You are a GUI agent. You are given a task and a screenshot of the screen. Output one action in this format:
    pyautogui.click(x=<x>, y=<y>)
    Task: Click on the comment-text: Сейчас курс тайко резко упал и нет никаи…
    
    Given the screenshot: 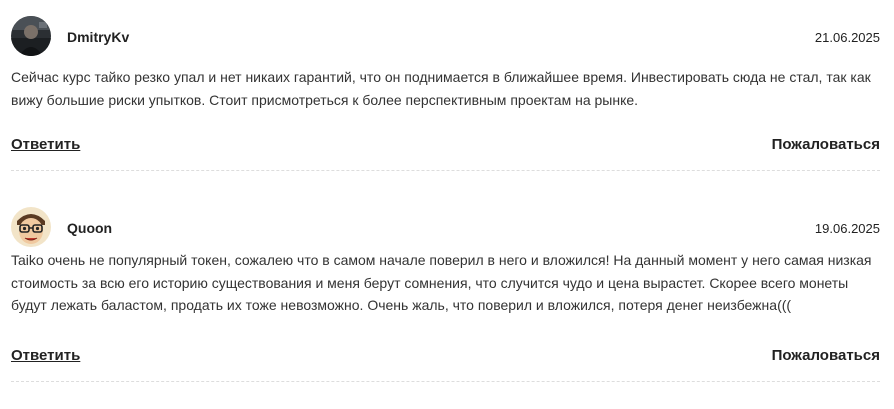 What is the action you would take?
    pyautogui.click(x=441, y=88)
    